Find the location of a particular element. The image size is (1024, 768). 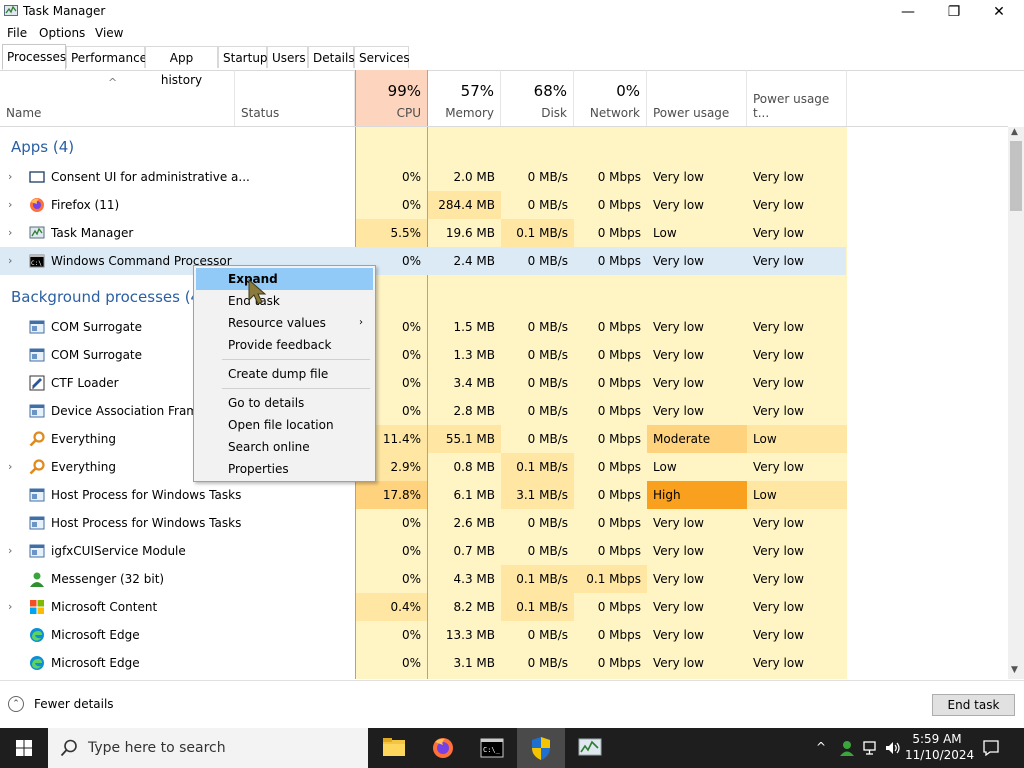

menu-item-create-dump-file: Create dump file is located at coordinates (284, 374).